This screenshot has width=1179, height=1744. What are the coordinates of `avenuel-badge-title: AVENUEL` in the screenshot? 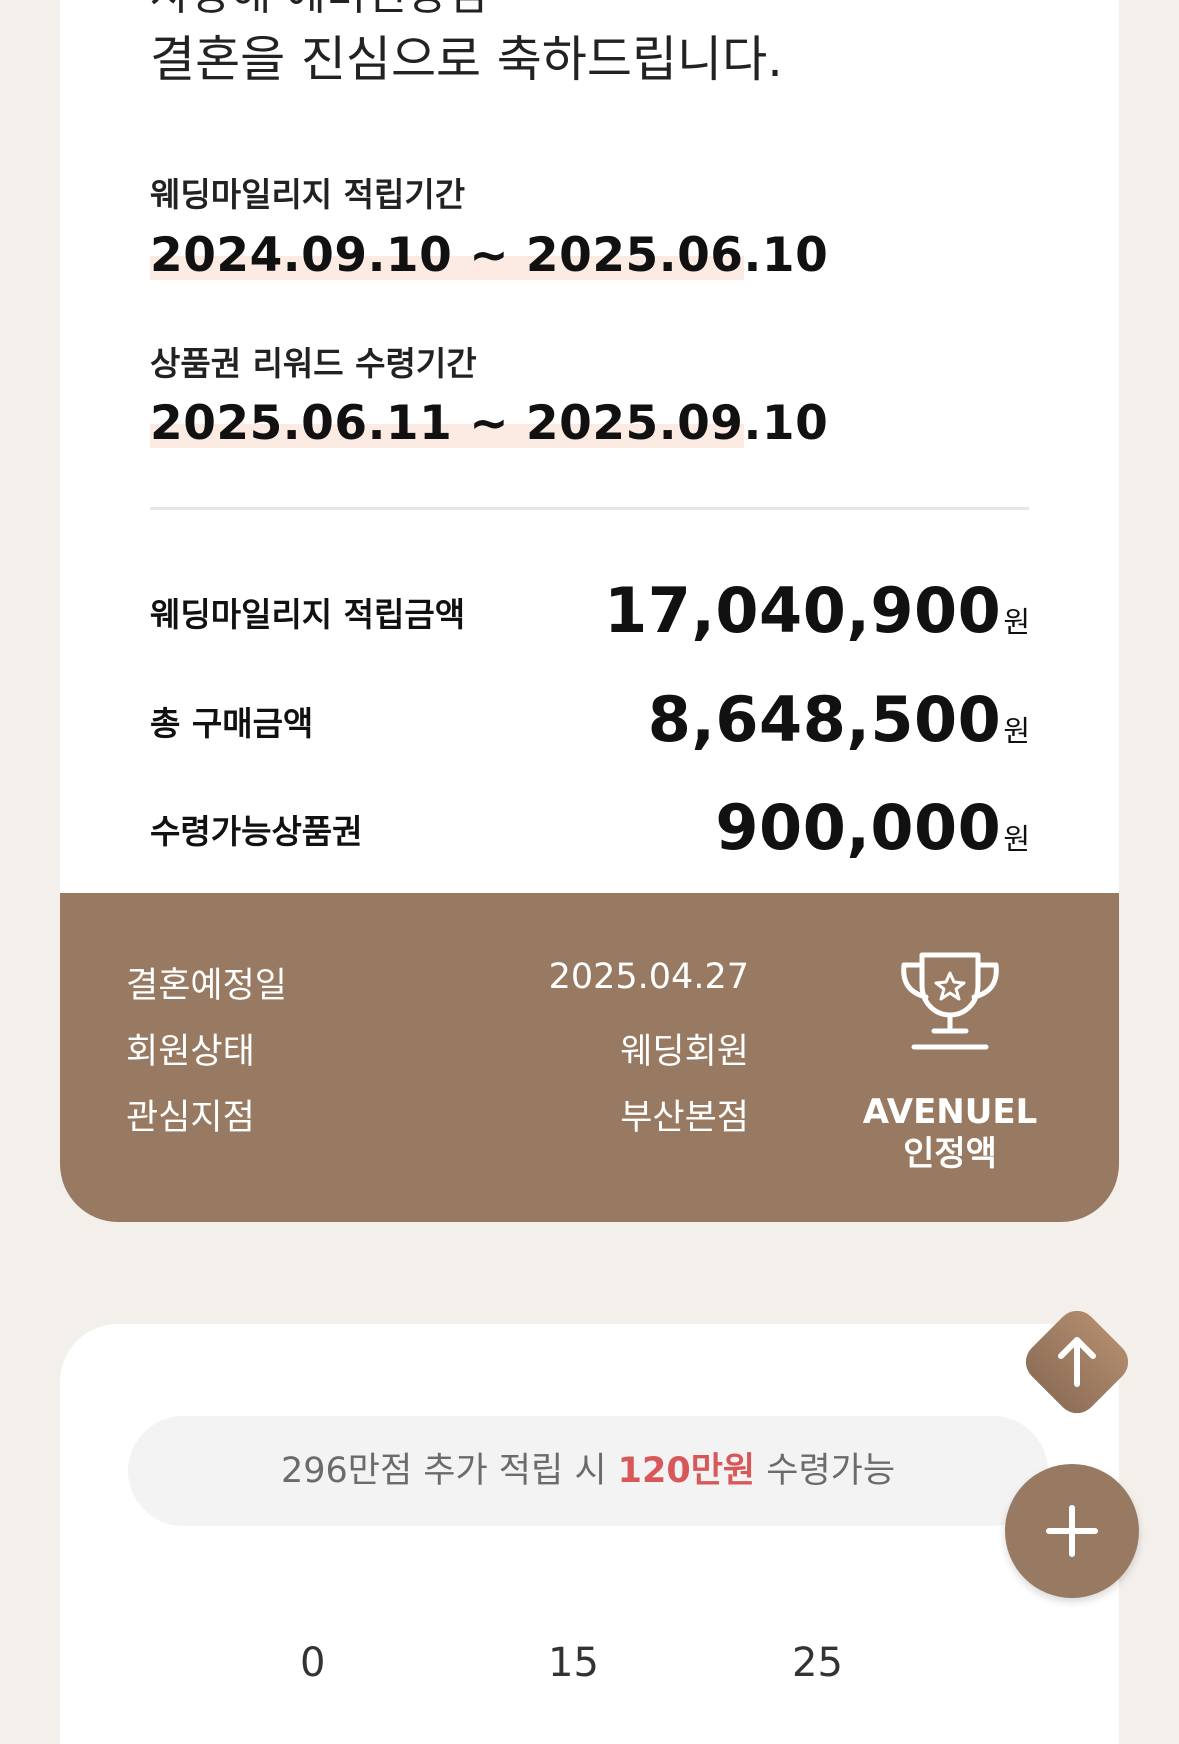 It's located at (950, 1112).